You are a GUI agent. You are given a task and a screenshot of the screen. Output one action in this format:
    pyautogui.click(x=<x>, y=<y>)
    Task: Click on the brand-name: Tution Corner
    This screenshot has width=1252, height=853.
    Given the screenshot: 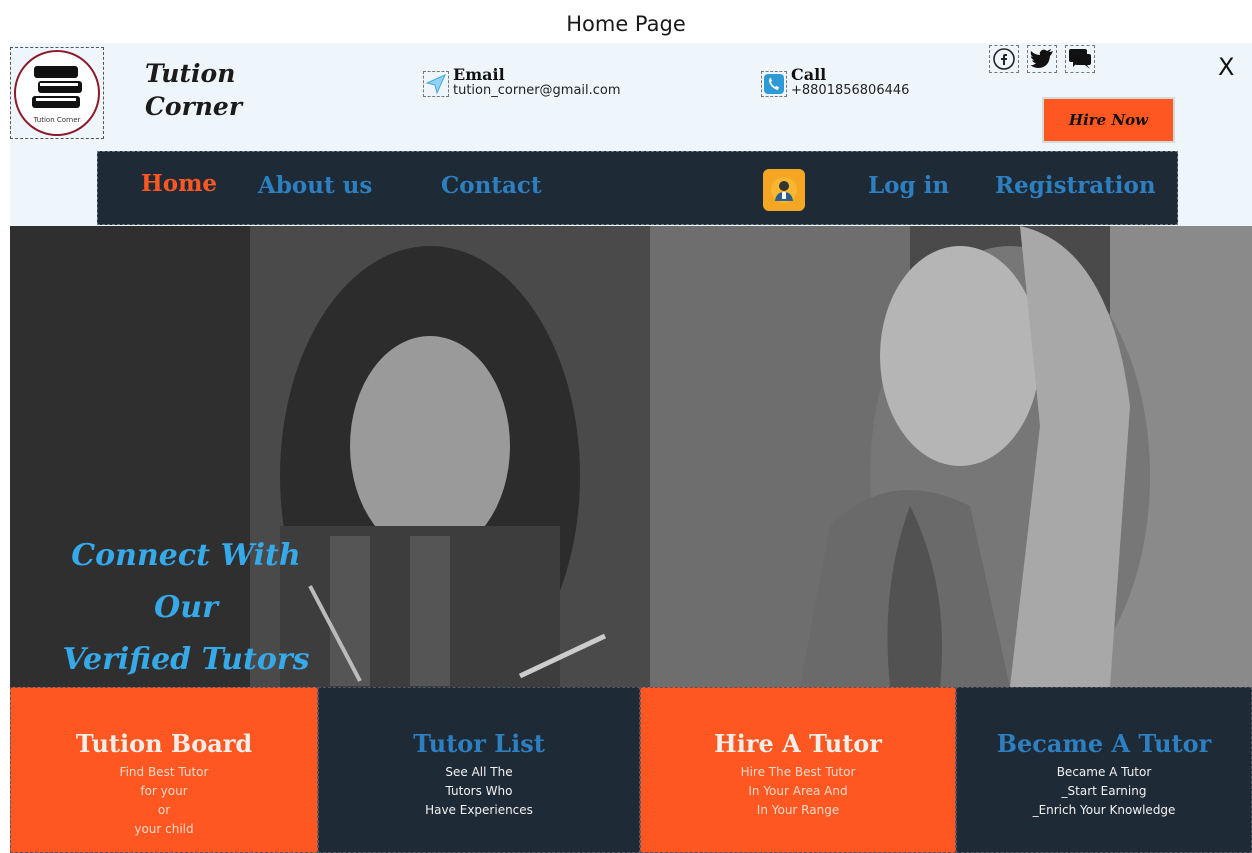 What is the action you would take?
    pyautogui.click(x=193, y=90)
    